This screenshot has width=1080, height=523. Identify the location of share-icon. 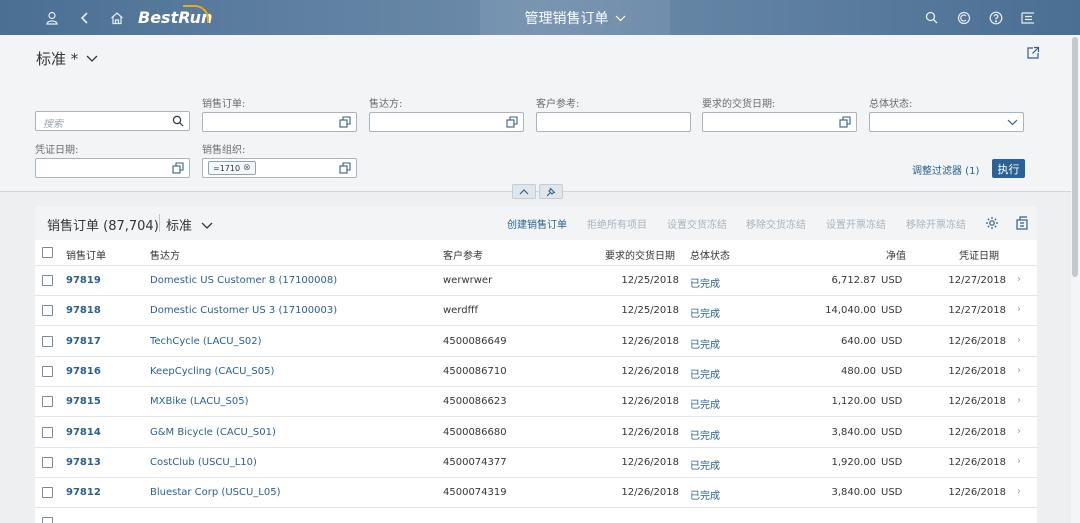
(1033, 52).